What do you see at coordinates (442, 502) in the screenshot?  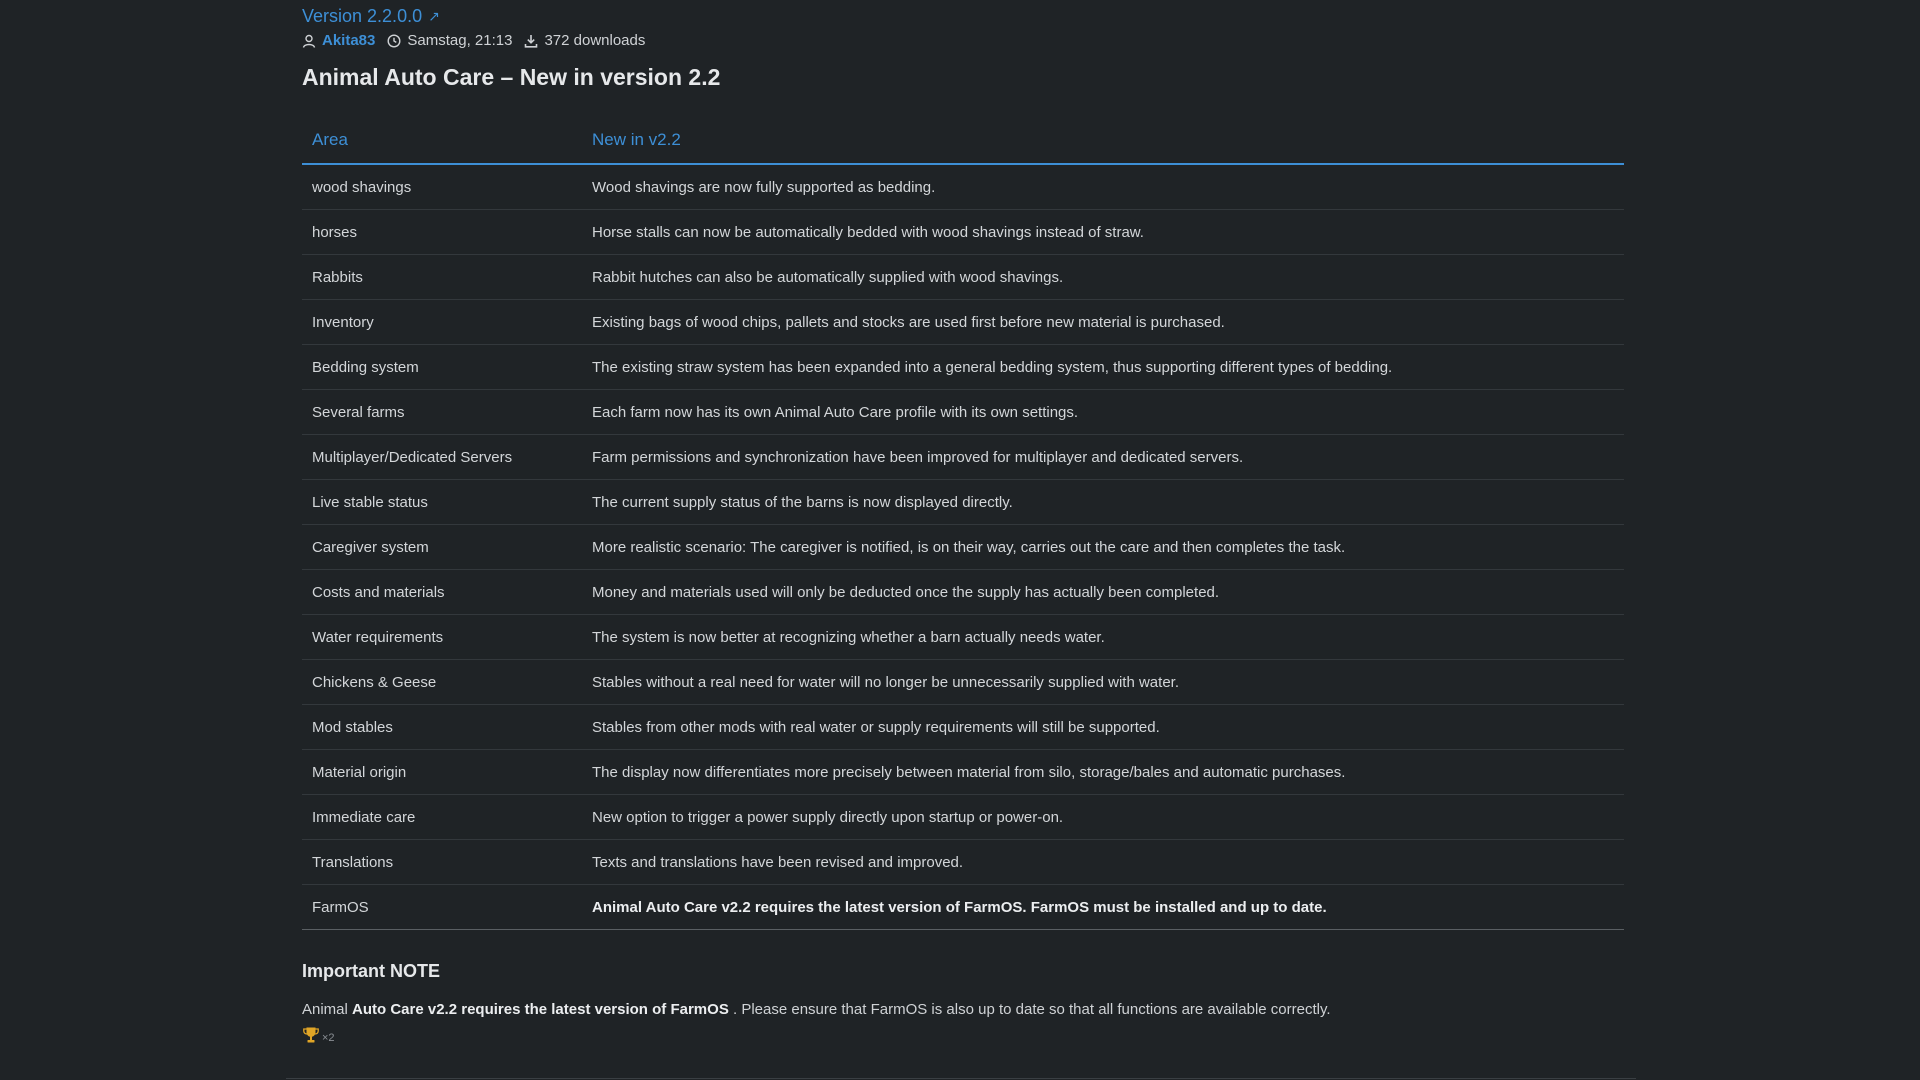 I see `area-cell: Live stable status` at bounding box center [442, 502].